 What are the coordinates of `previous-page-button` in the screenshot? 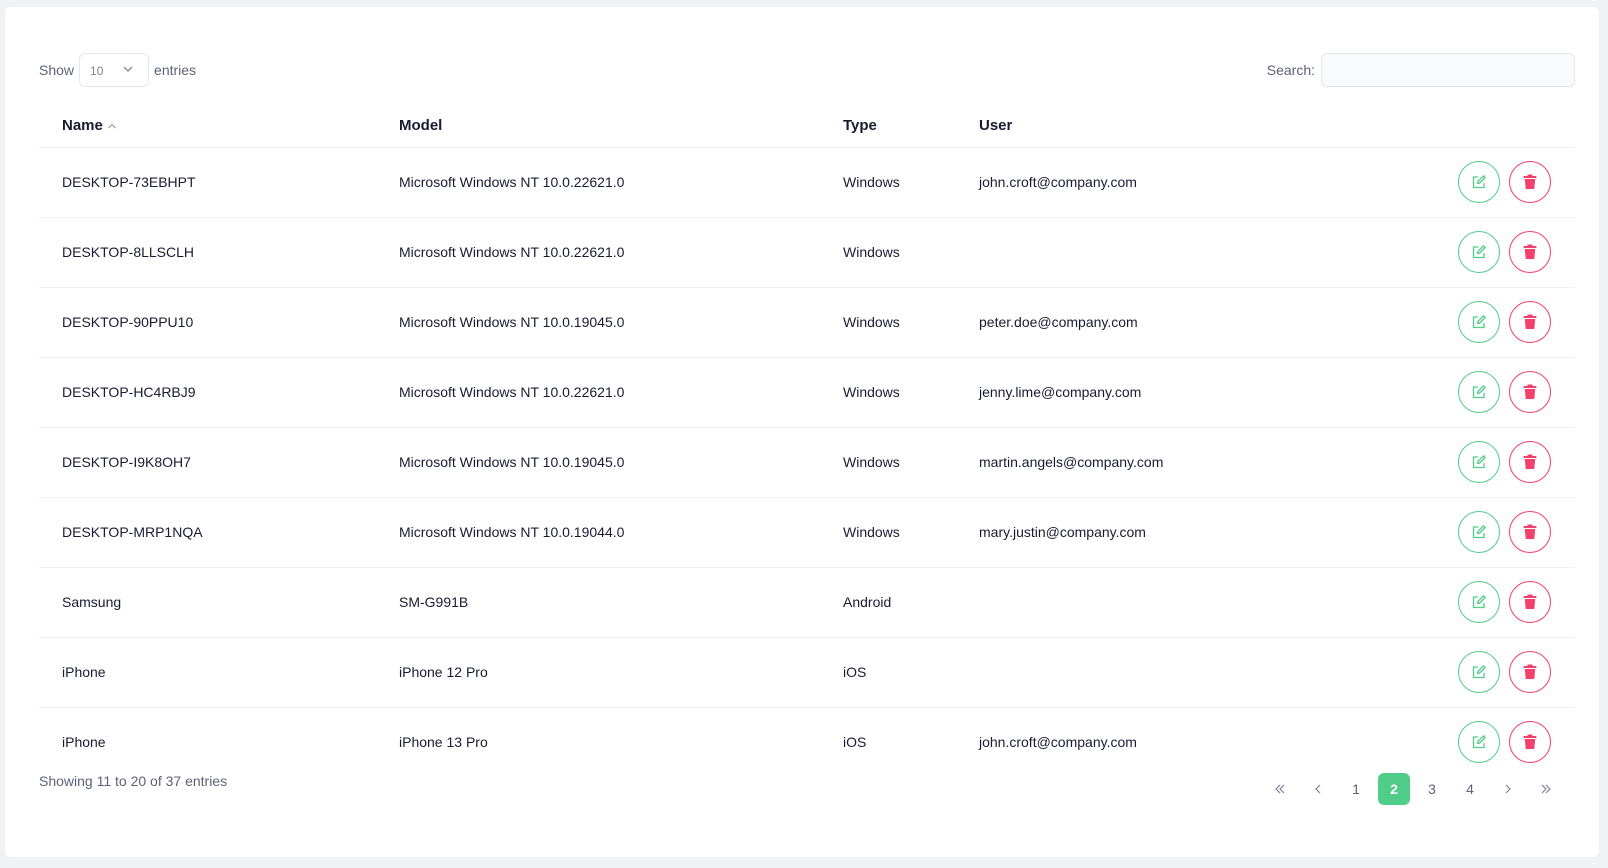 It's located at (1318, 789).